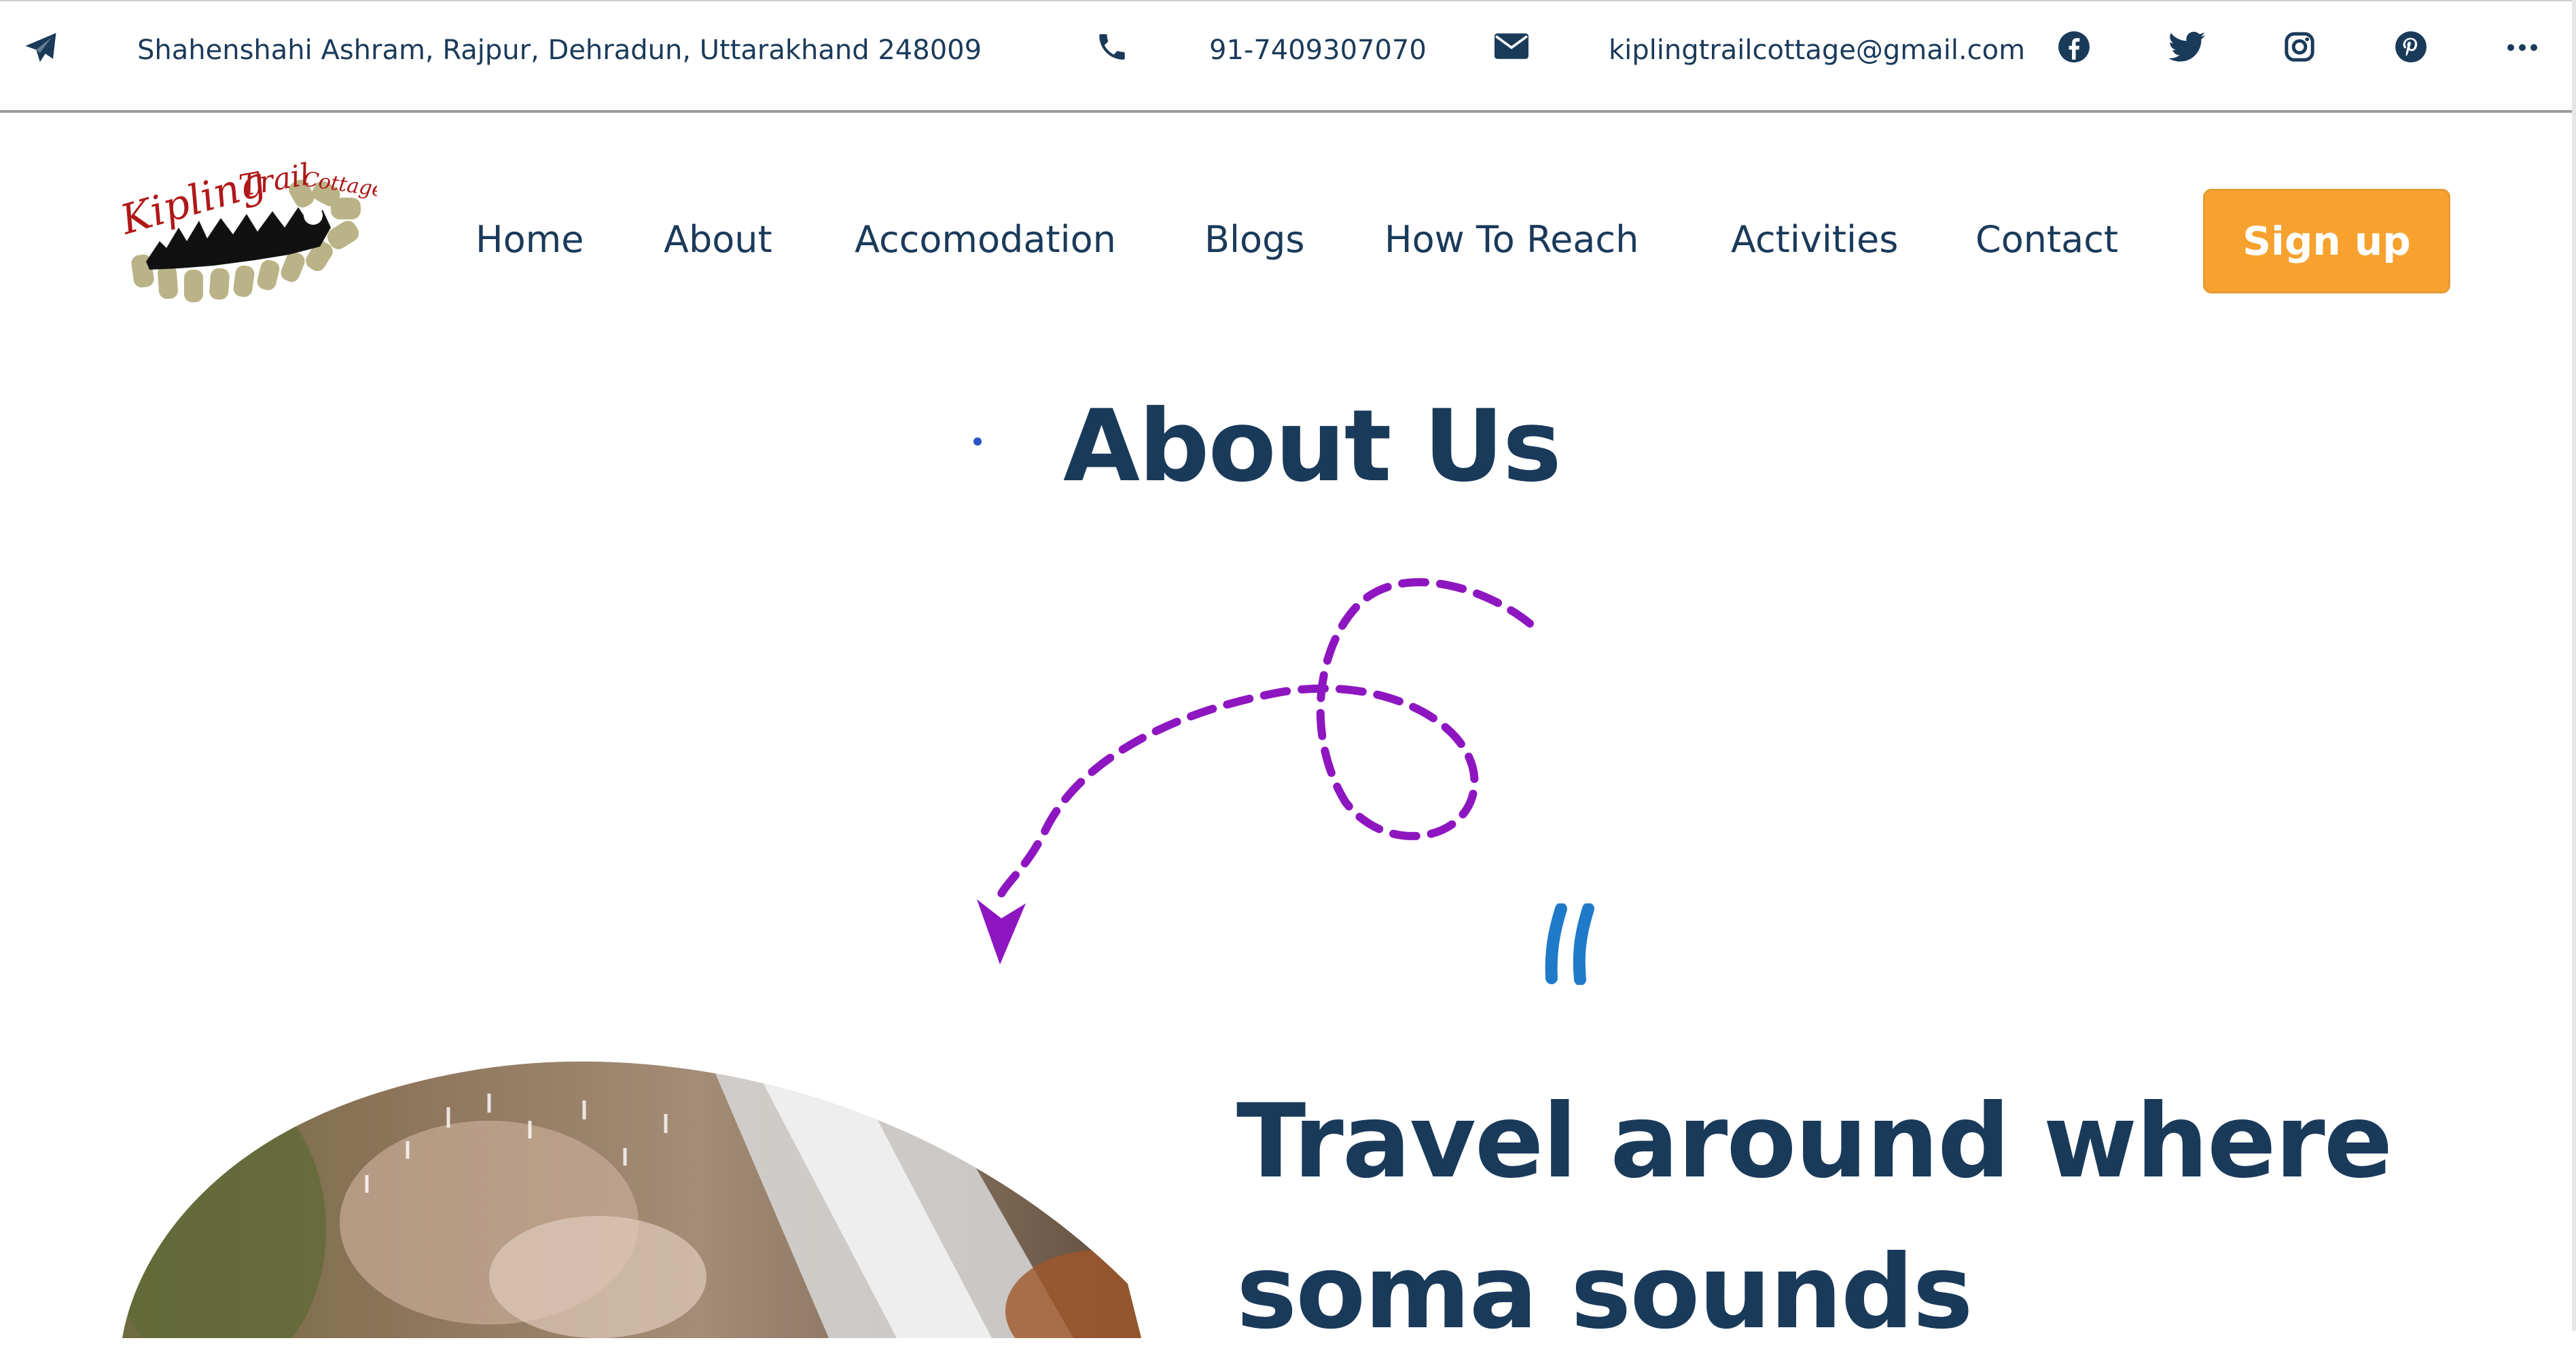 The height and width of the screenshot is (1368, 2576). What do you see at coordinates (1312, 446) in the screenshot?
I see `page-title: About Us` at bounding box center [1312, 446].